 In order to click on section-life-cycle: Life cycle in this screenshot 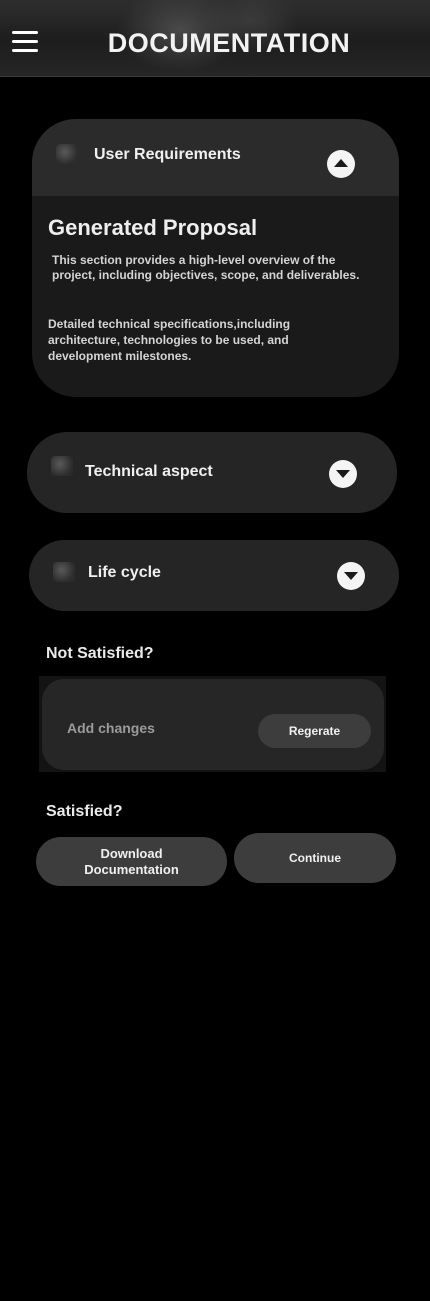, I will do `click(214, 575)`.